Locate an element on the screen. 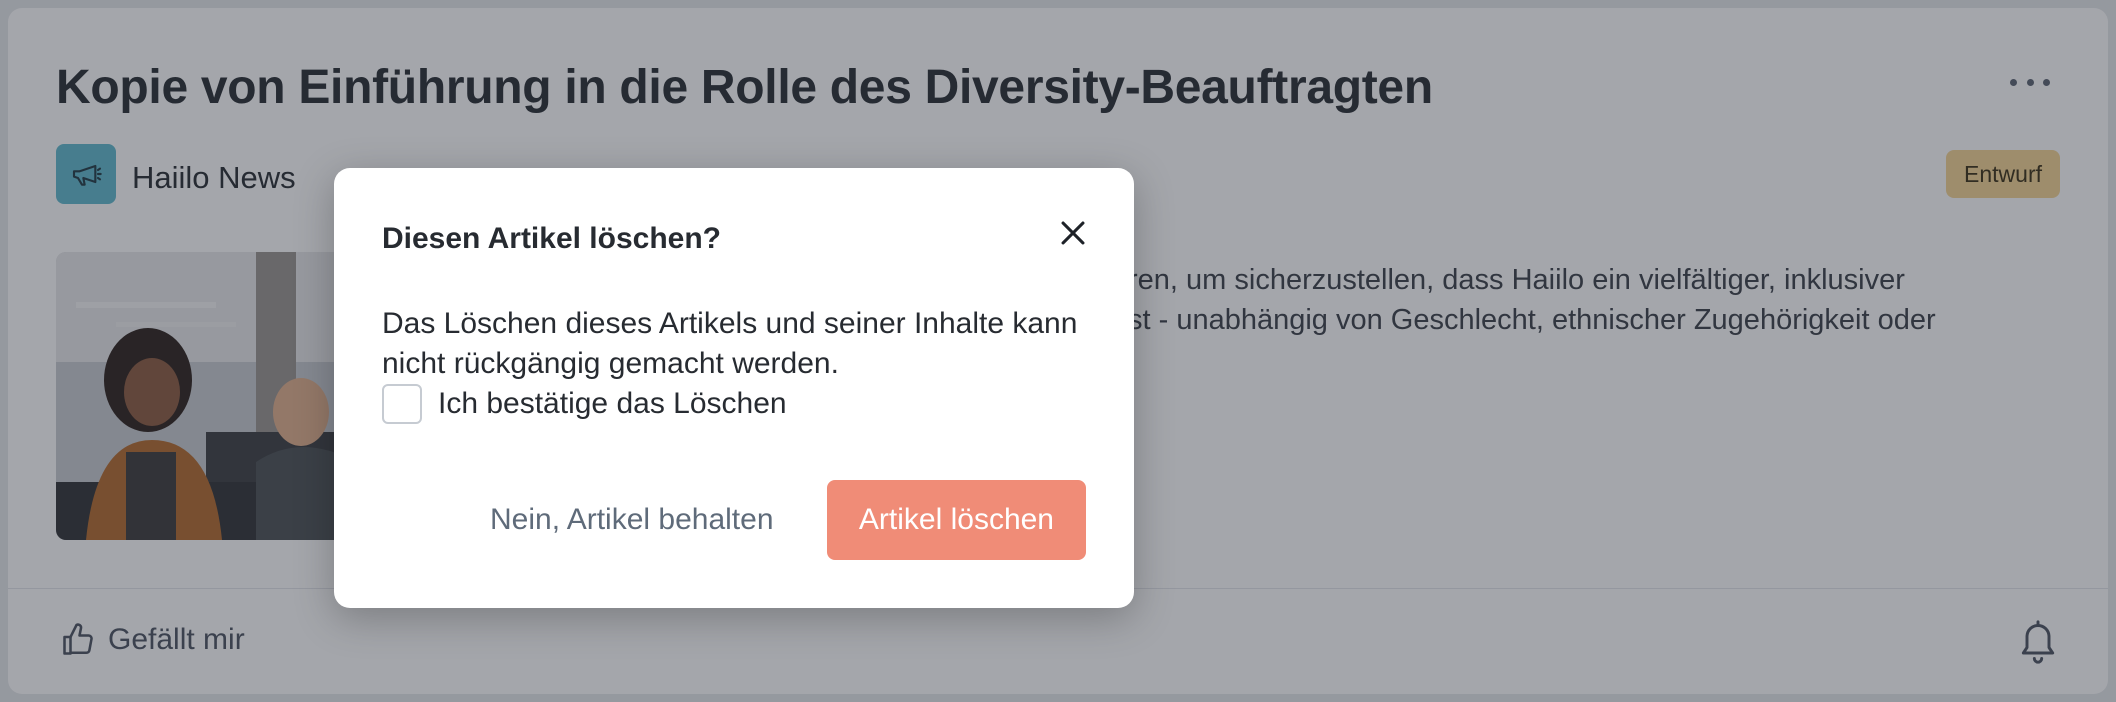  close-dialog-button is located at coordinates (1073, 233).